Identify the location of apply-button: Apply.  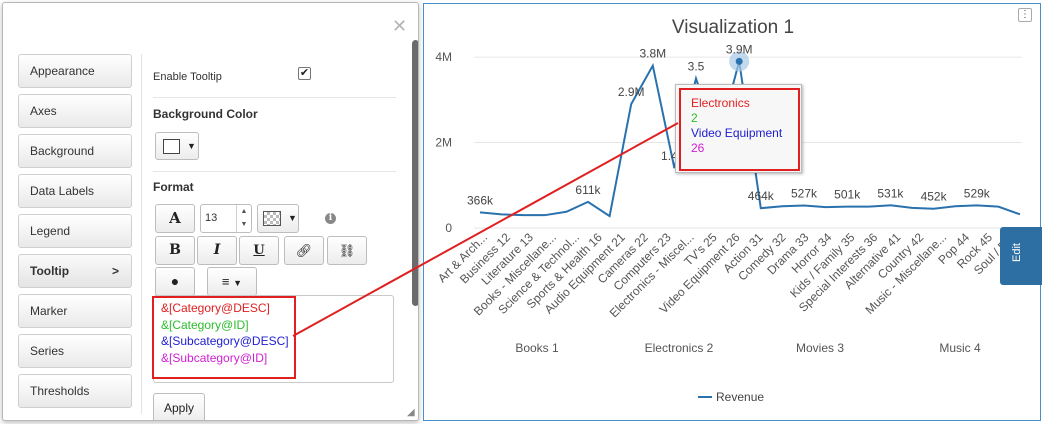
(179, 406).